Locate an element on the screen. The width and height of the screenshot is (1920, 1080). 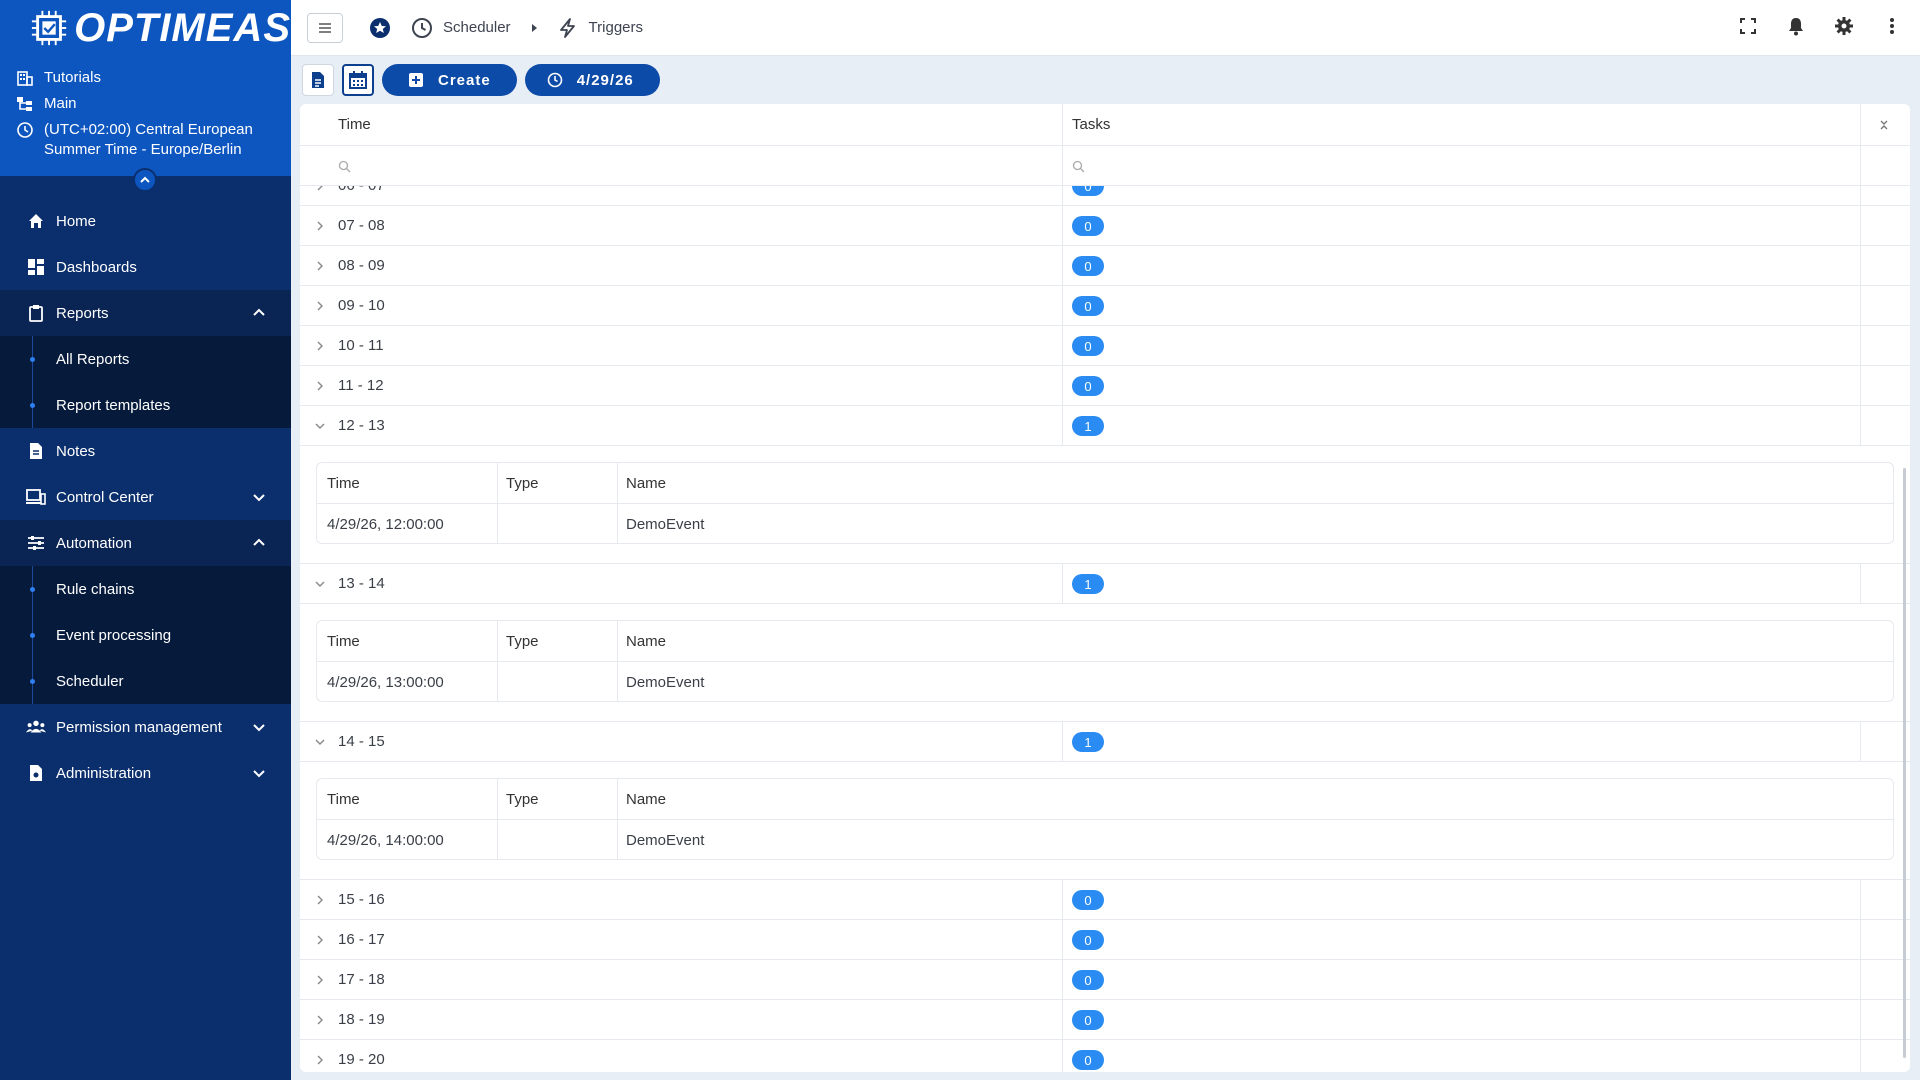
time-range-label: 07 - 08 is located at coordinates (361, 225).